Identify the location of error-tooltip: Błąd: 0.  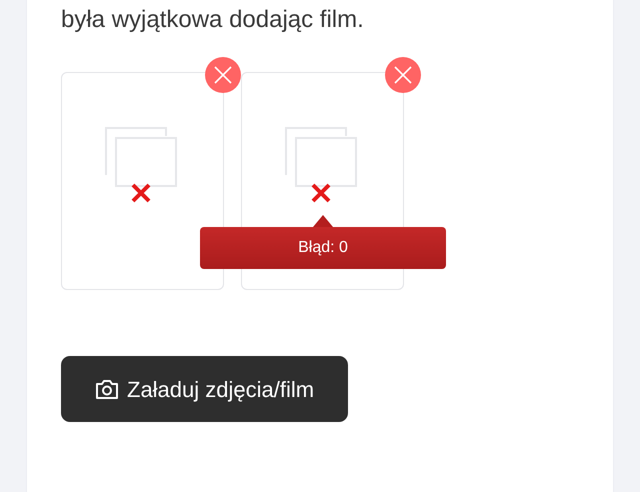
(323, 242).